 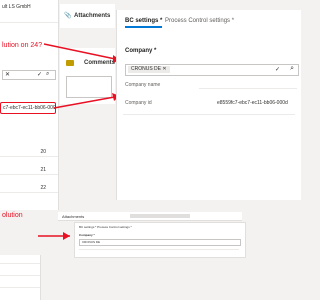 What do you see at coordinates (248, 84) in the screenshot?
I see `company-name-field` at bounding box center [248, 84].